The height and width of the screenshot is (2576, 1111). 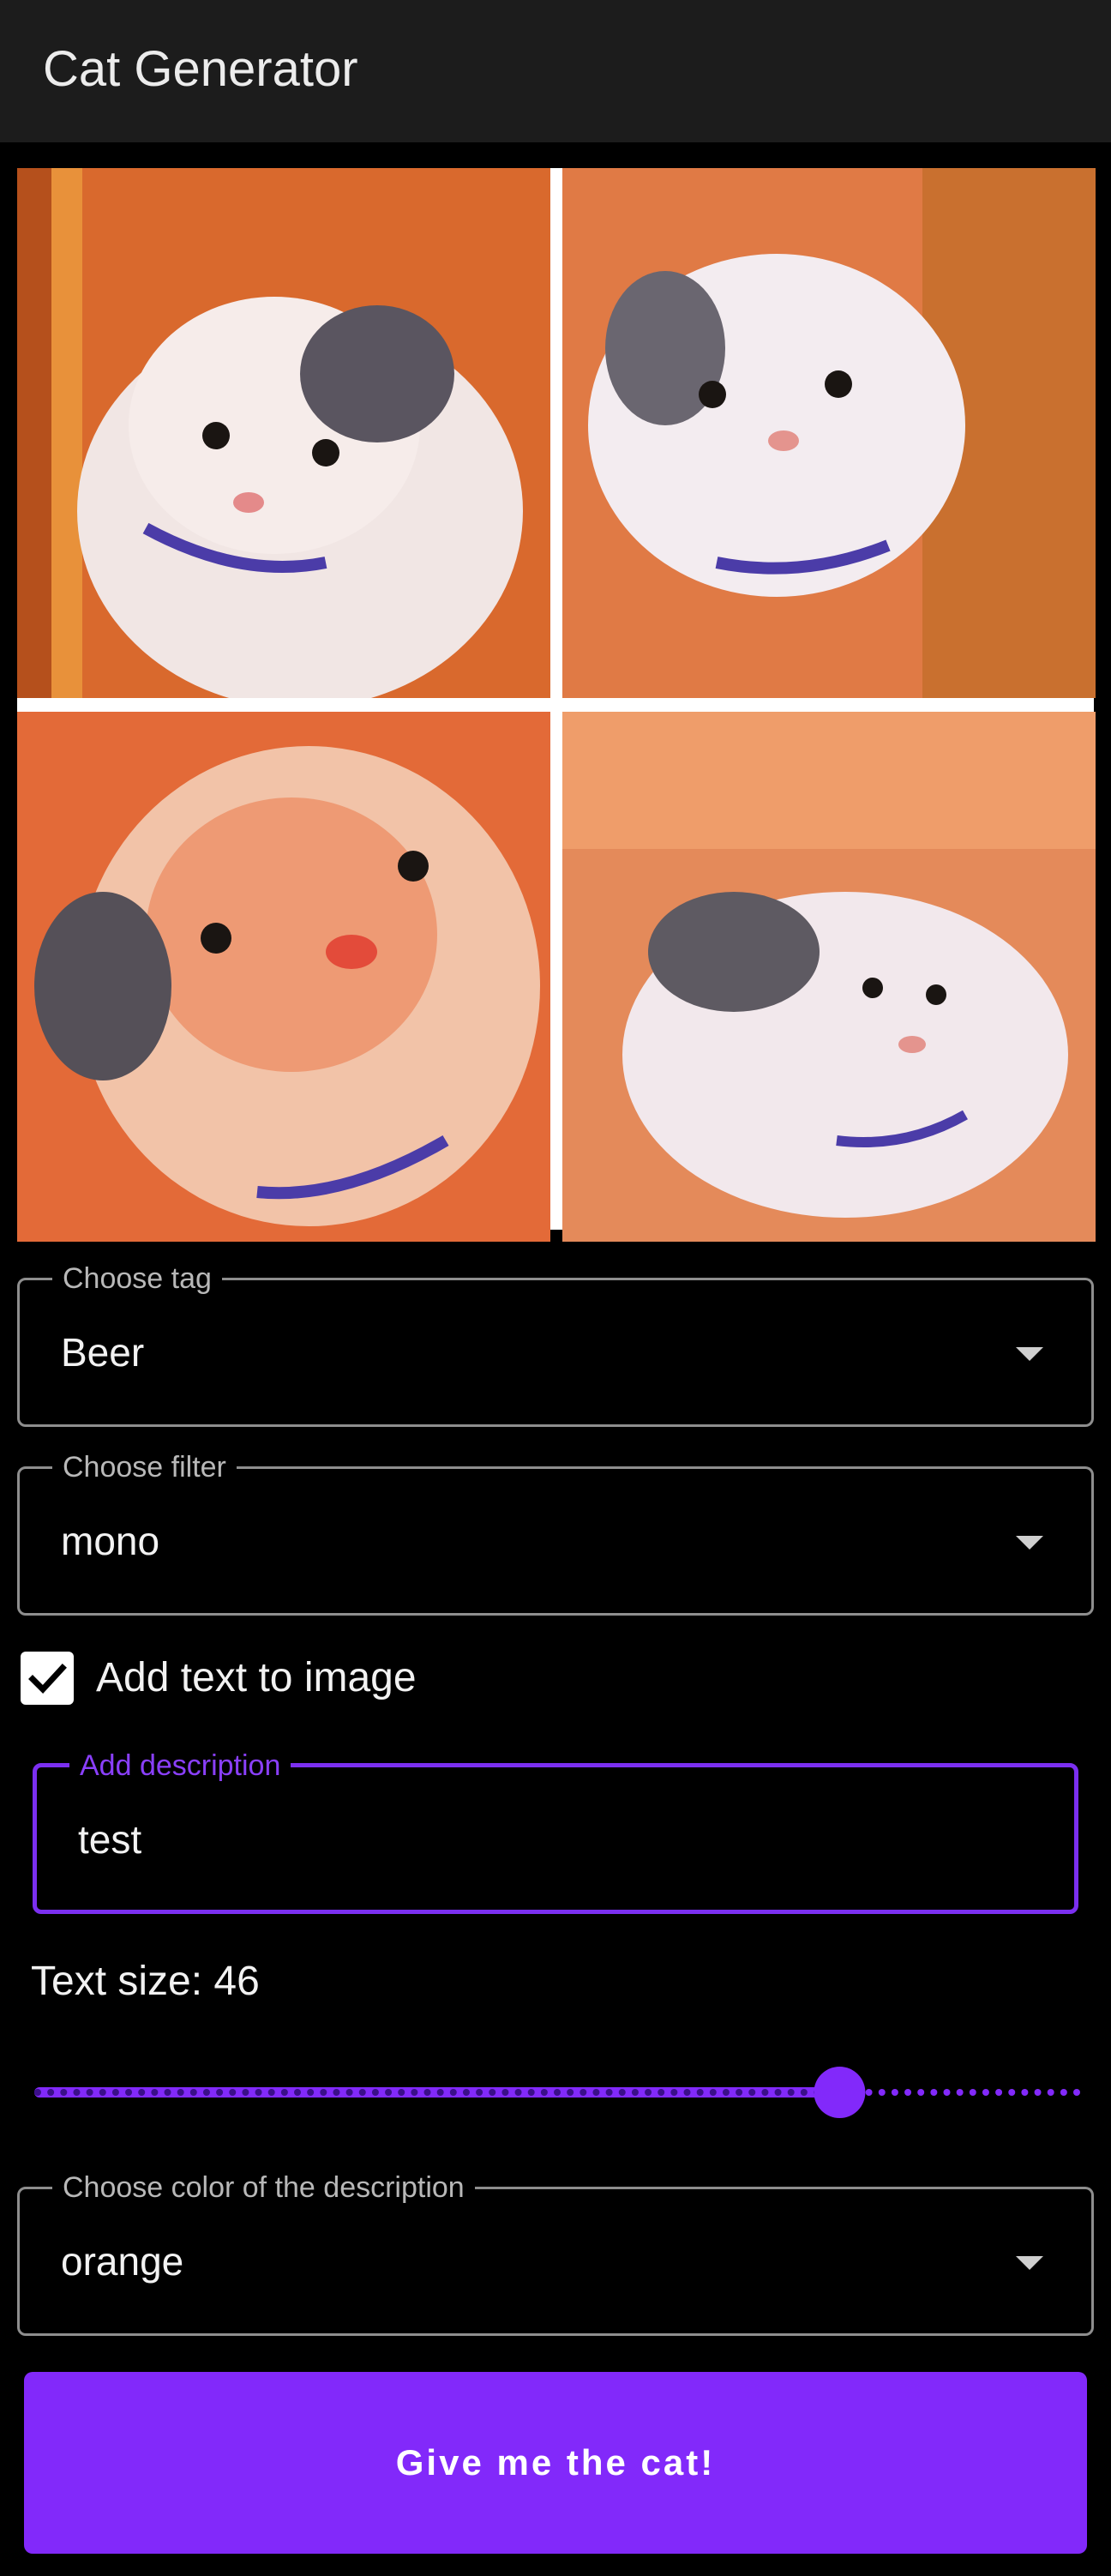 What do you see at coordinates (144, 1467) in the screenshot?
I see `filter-select-label: Choose filter` at bounding box center [144, 1467].